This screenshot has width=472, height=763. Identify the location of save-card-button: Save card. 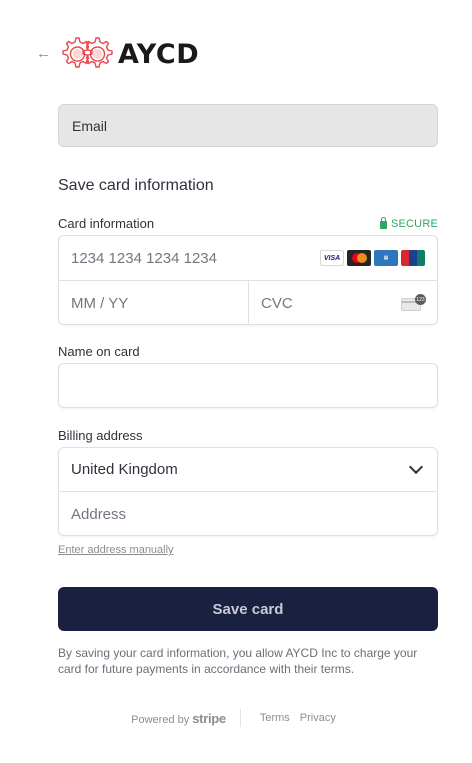
(248, 609).